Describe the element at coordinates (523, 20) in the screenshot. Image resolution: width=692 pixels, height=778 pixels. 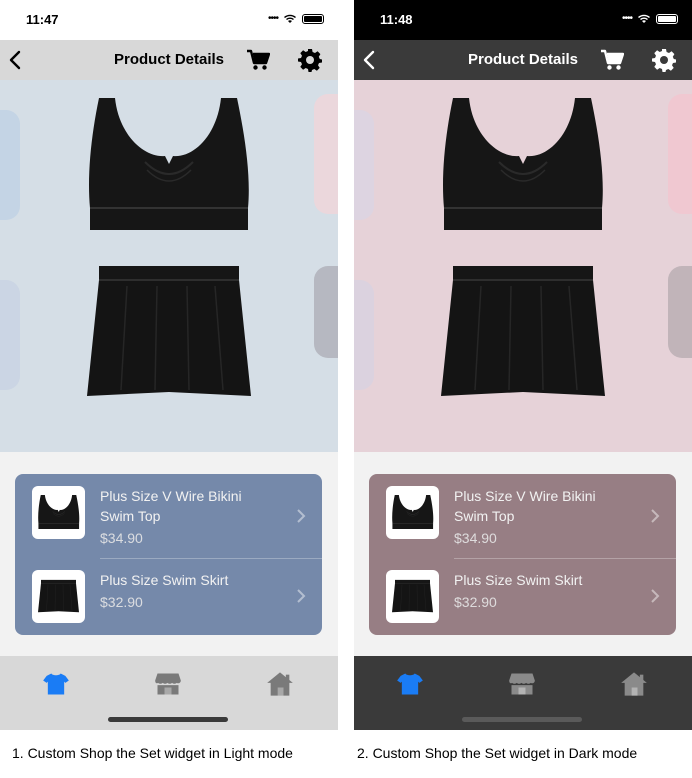
I see `status-bar: 11:48 ••••` at that location.